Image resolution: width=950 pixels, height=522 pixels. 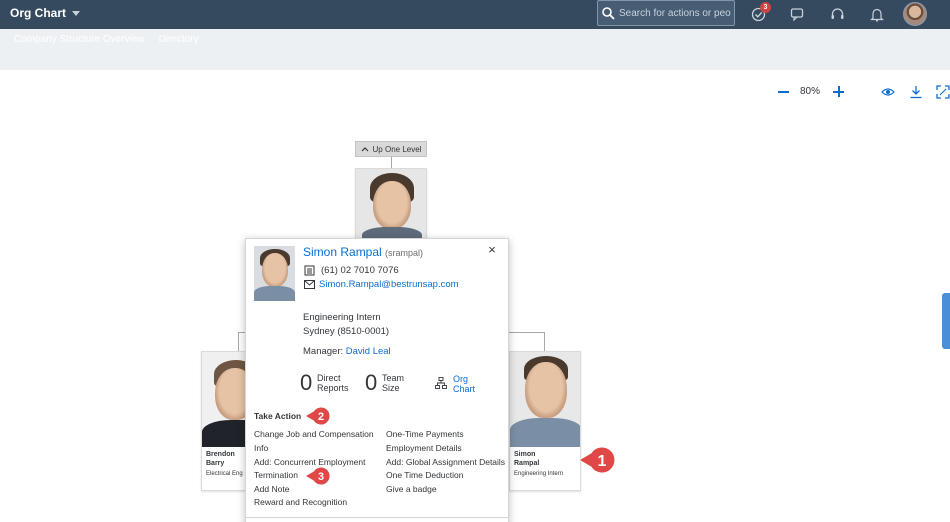 What do you see at coordinates (404, 253) in the screenshot?
I see `quickcard-username: (srampal)` at bounding box center [404, 253].